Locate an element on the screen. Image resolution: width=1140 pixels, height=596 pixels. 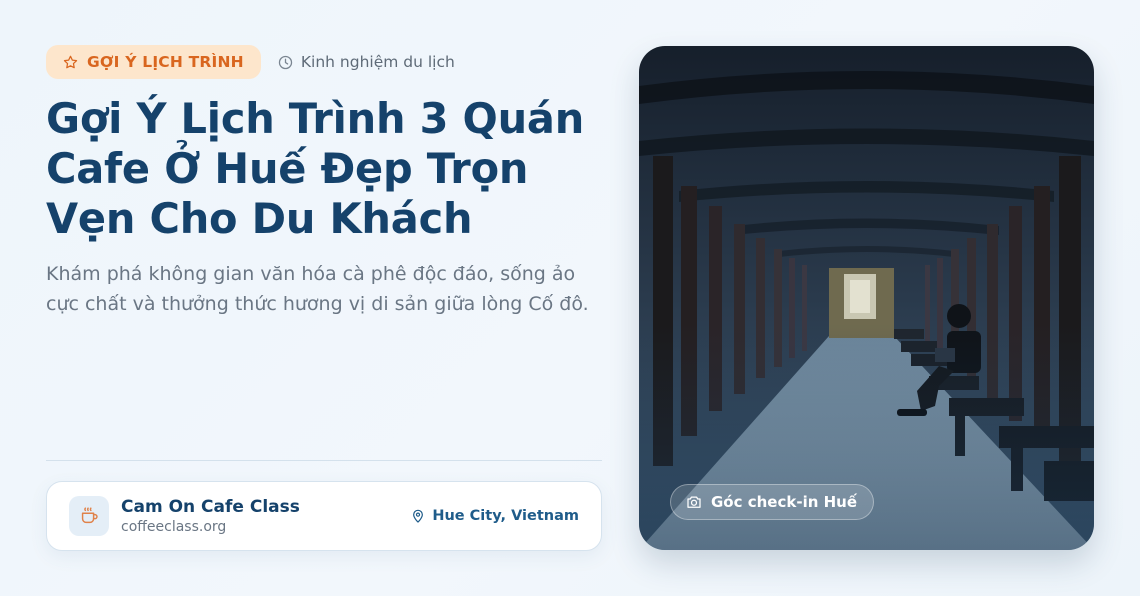
category-label: Kinh nghiệm du lịch is located at coordinates (377, 62).